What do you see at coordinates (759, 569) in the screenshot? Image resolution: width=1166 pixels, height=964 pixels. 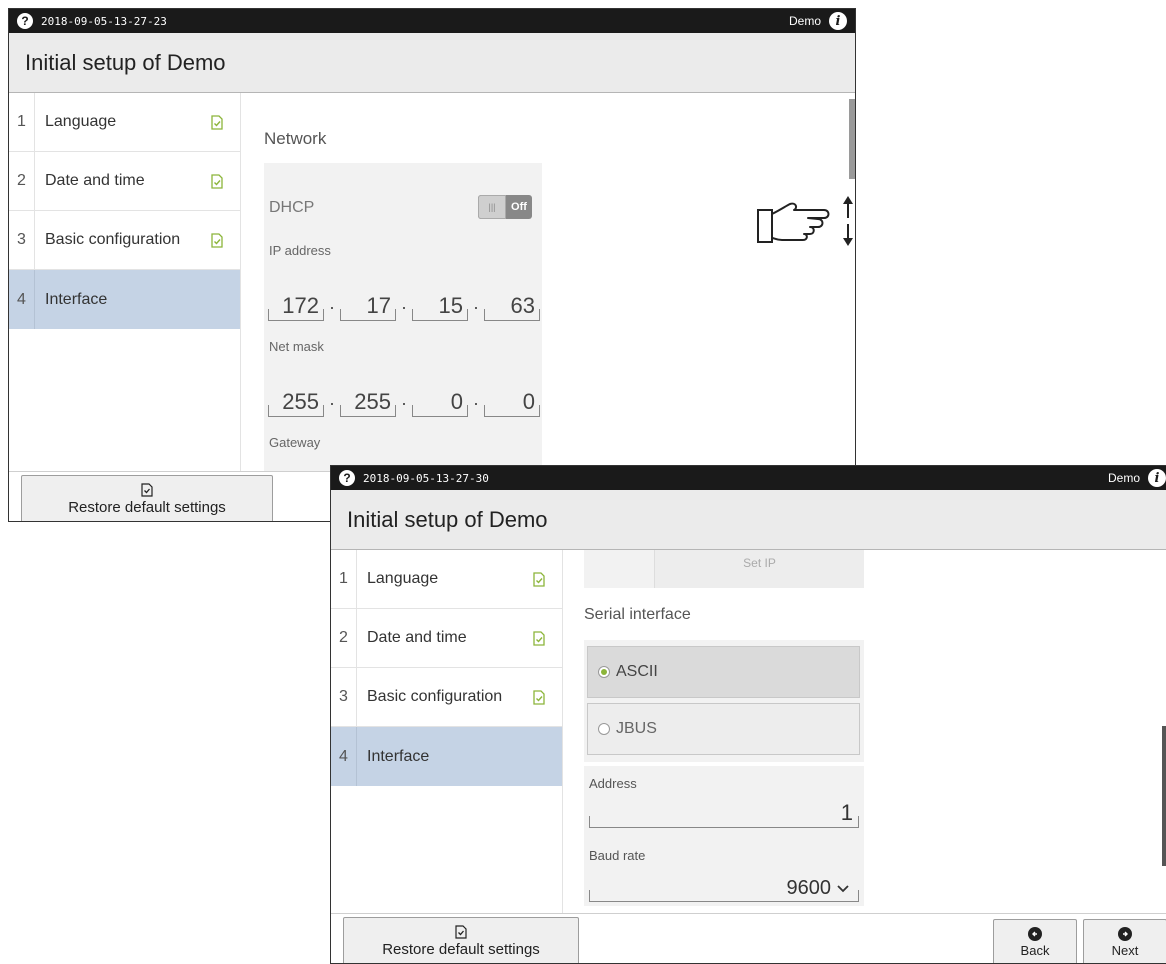 I see `set-ip-button: Set IP` at bounding box center [759, 569].